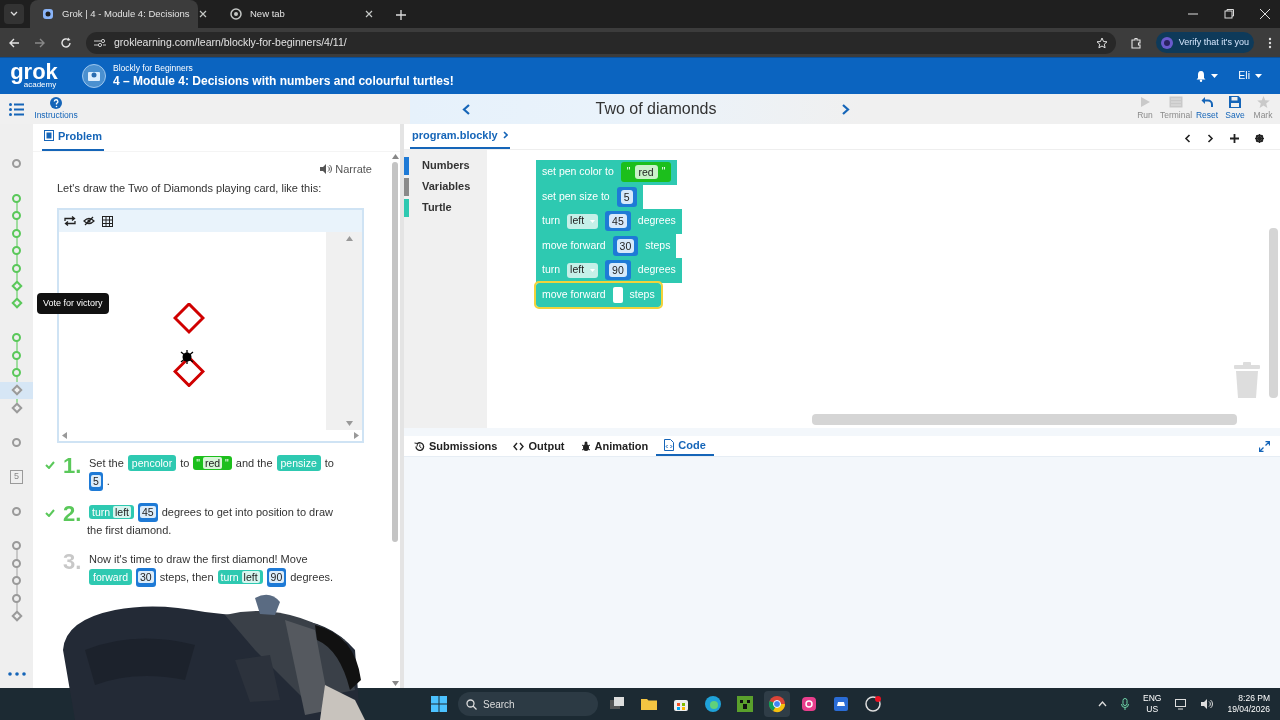  I want to click on more-icon, so click(16, 674).